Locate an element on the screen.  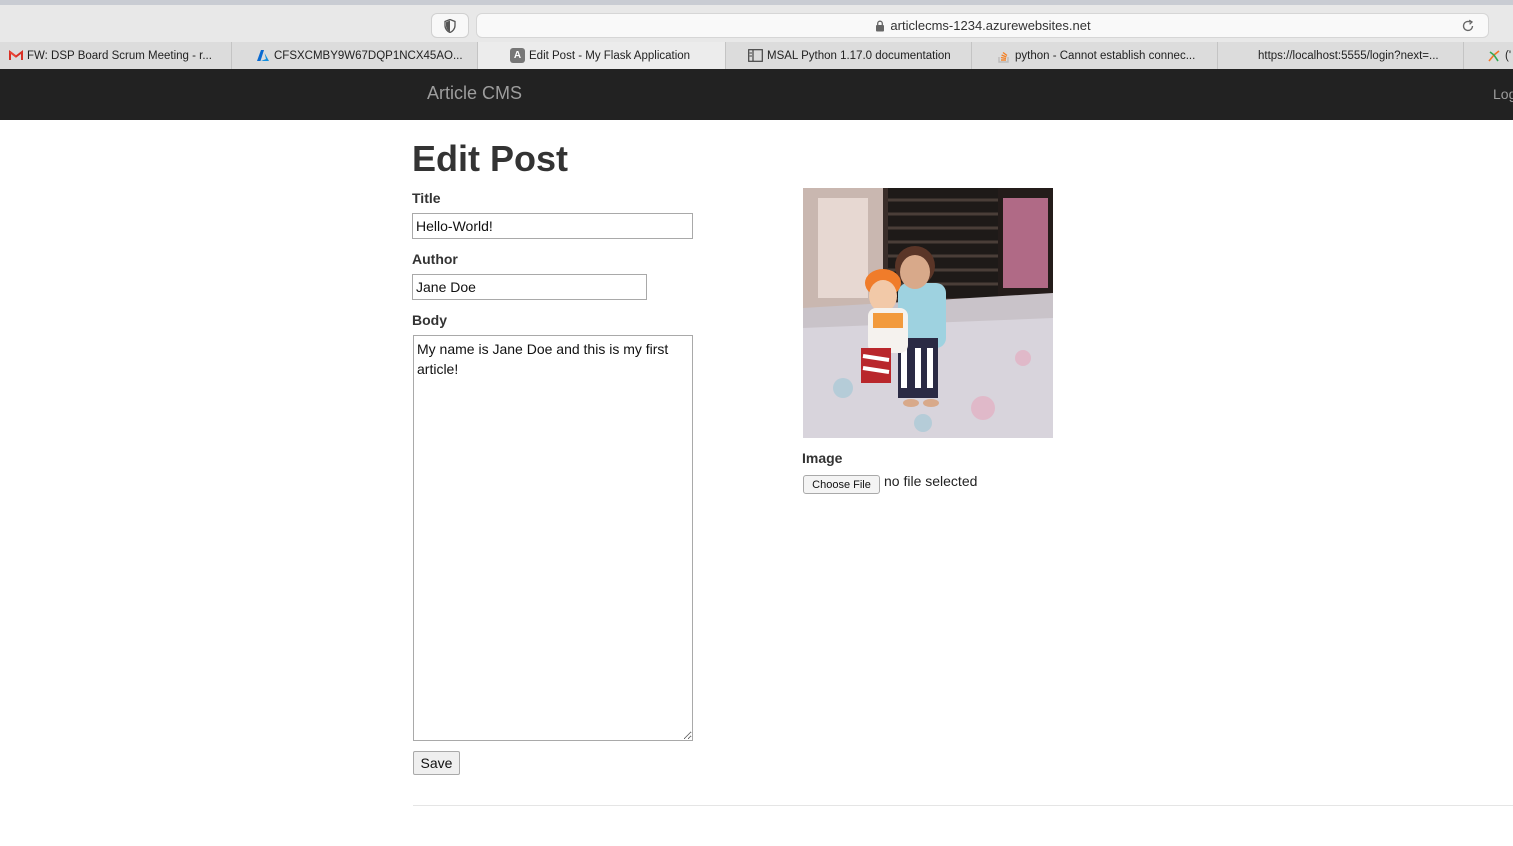
stackoverflow-icon is located at coordinates (1003, 55).